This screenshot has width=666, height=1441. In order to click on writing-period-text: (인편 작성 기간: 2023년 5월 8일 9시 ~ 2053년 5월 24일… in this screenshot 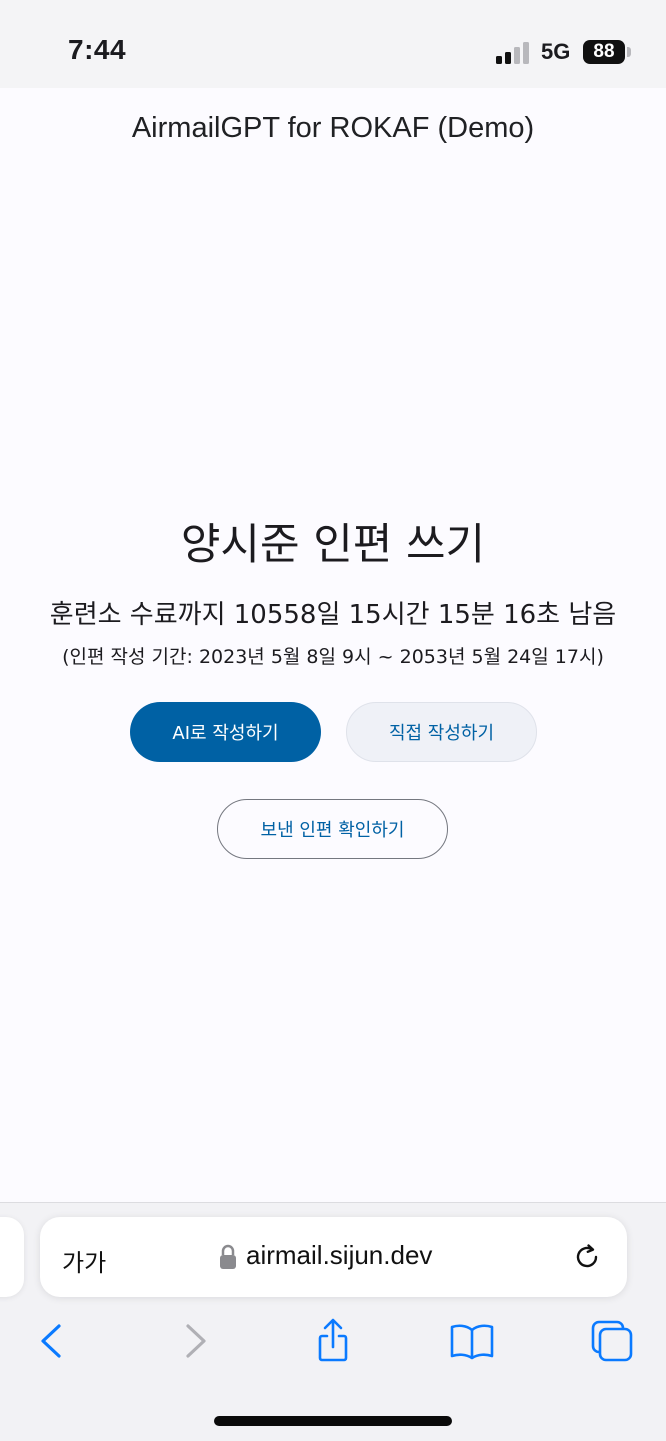, I will do `click(333, 657)`.